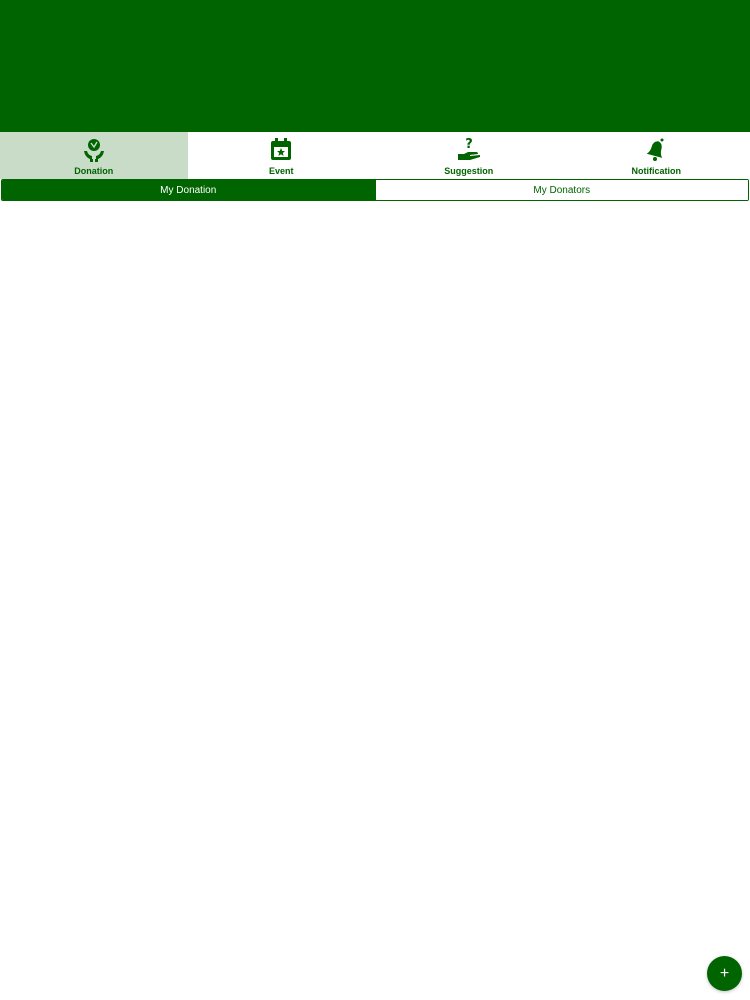 This screenshot has height=1000, width=750. What do you see at coordinates (188, 190) in the screenshot?
I see `segment-my-donation: My Donation` at bounding box center [188, 190].